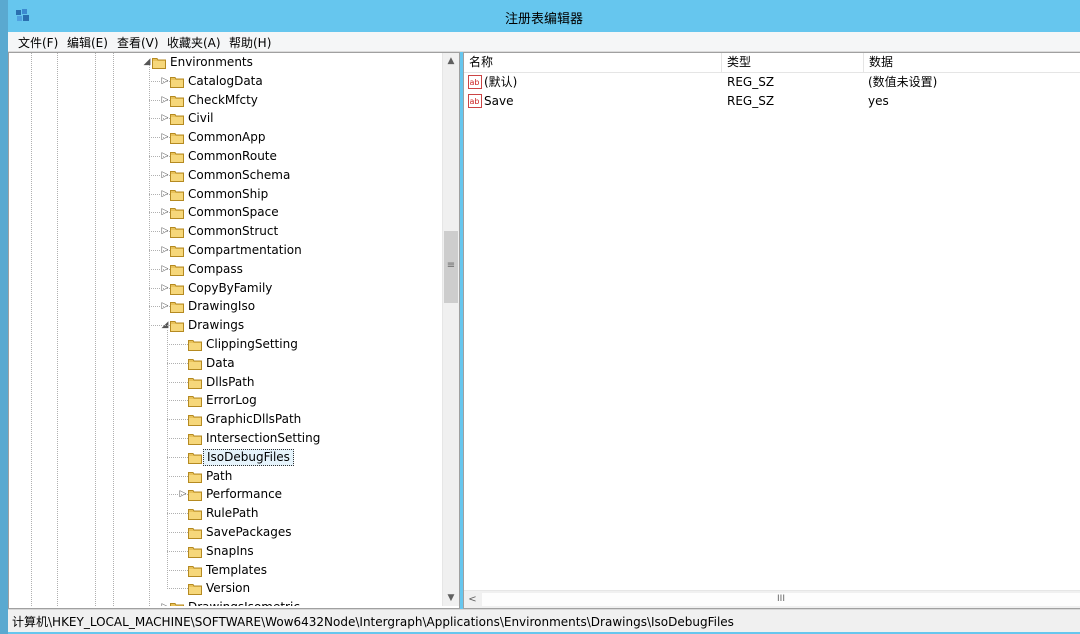 The image size is (1080, 634). Describe the element at coordinates (248, 457) in the screenshot. I see `tree-node-label: IsoDebugFiles` at that location.